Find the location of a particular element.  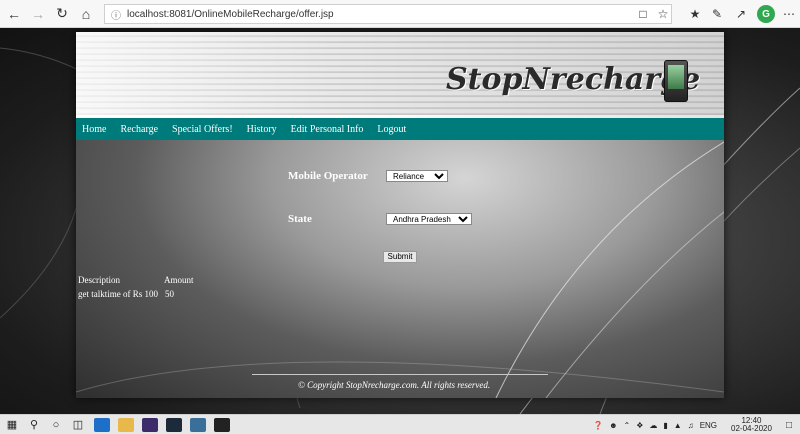

command-prompt-icon is located at coordinates (222, 424).